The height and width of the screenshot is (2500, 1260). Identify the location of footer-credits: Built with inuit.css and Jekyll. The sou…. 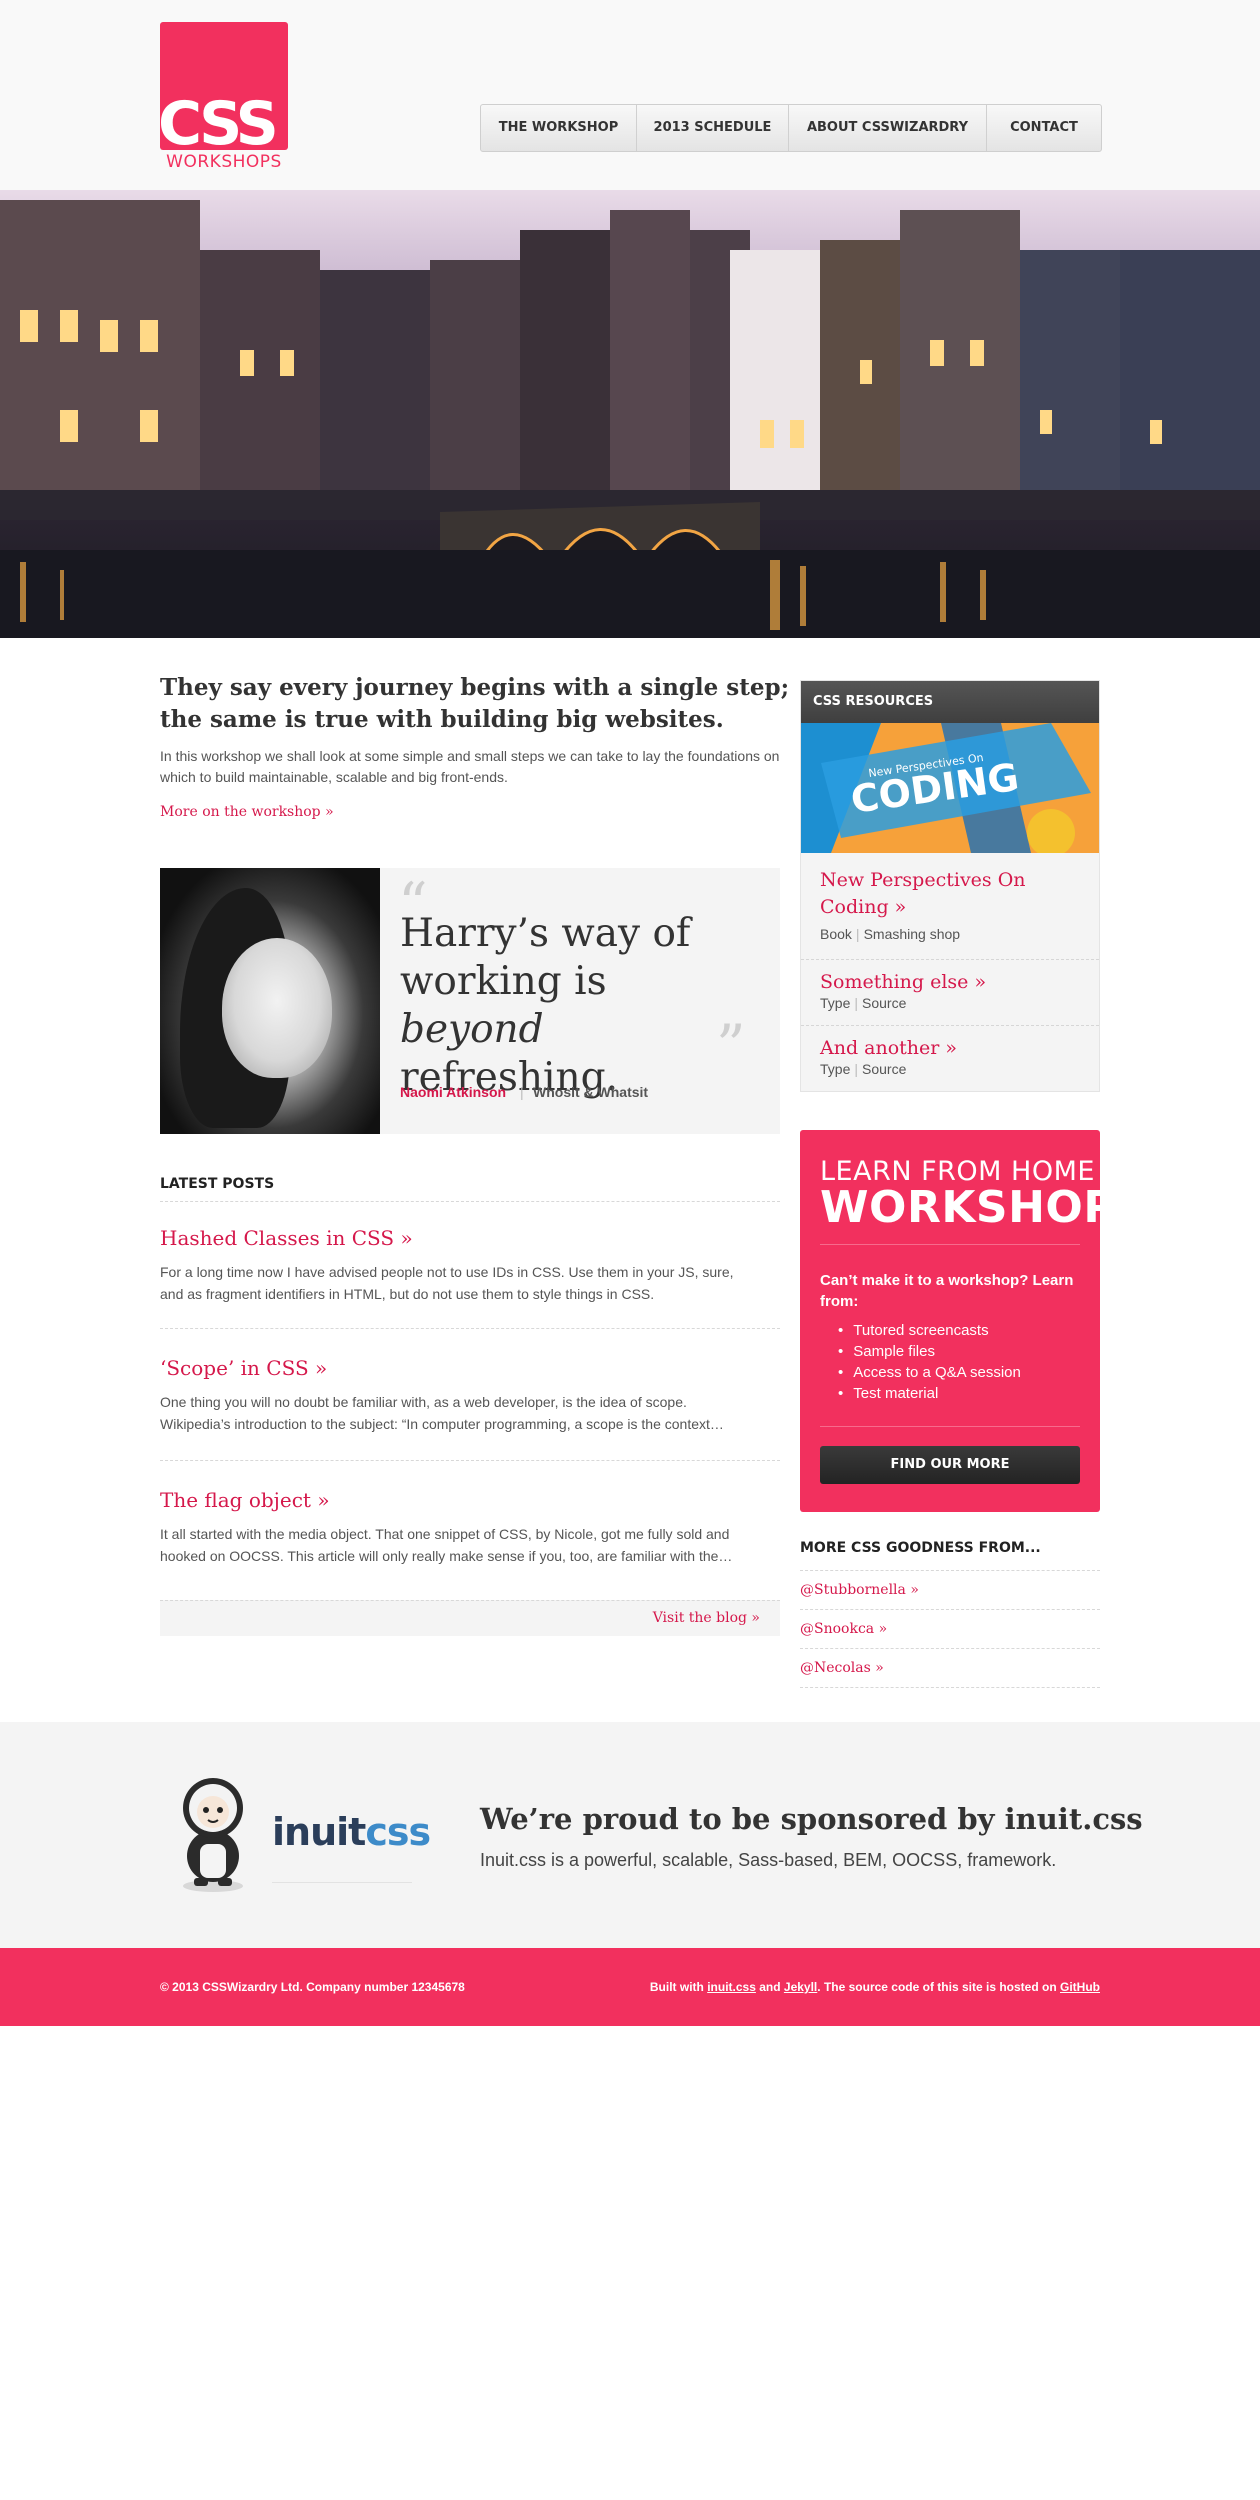
(875, 1987).